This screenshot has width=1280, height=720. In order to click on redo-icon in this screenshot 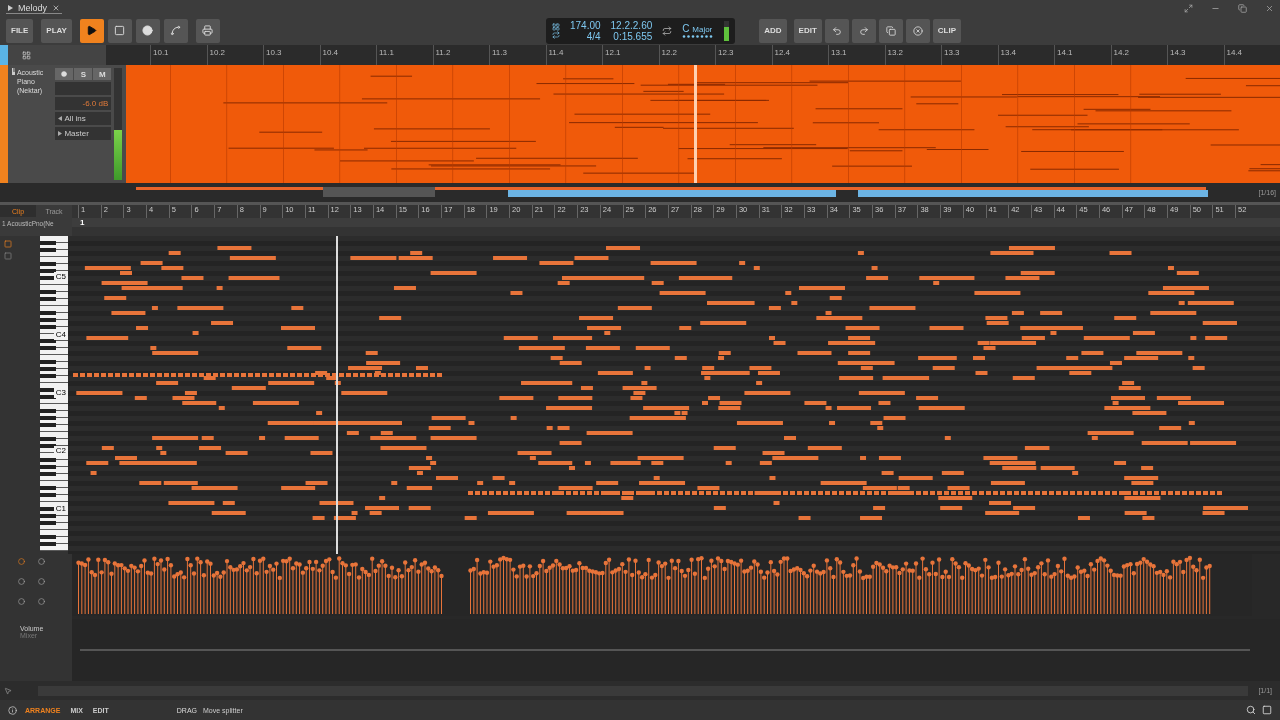, I will do `click(863, 30)`.